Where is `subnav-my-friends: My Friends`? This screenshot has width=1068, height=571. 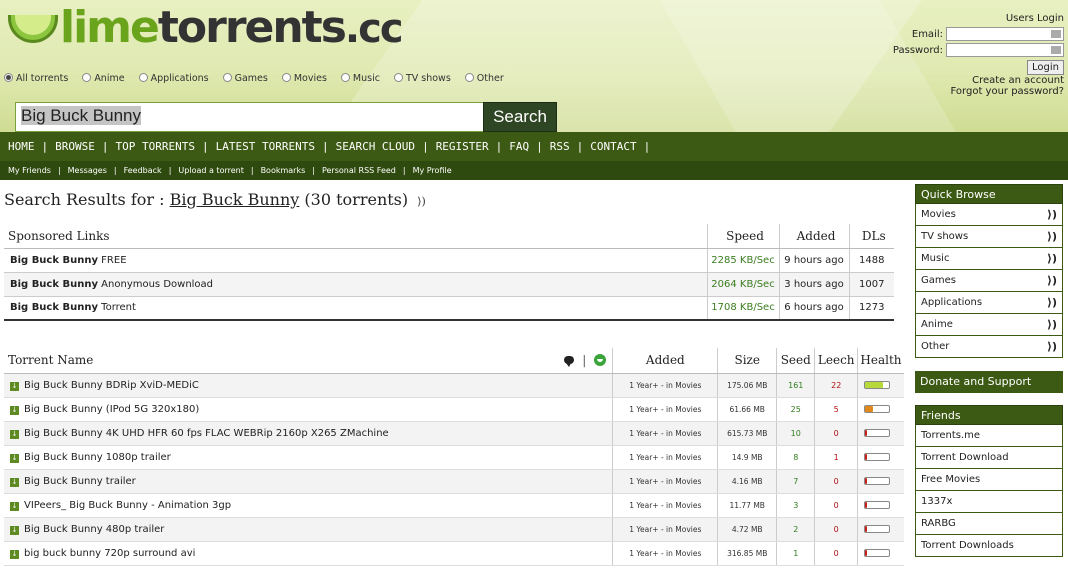 subnav-my-friends: My Friends is located at coordinates (29, 170).